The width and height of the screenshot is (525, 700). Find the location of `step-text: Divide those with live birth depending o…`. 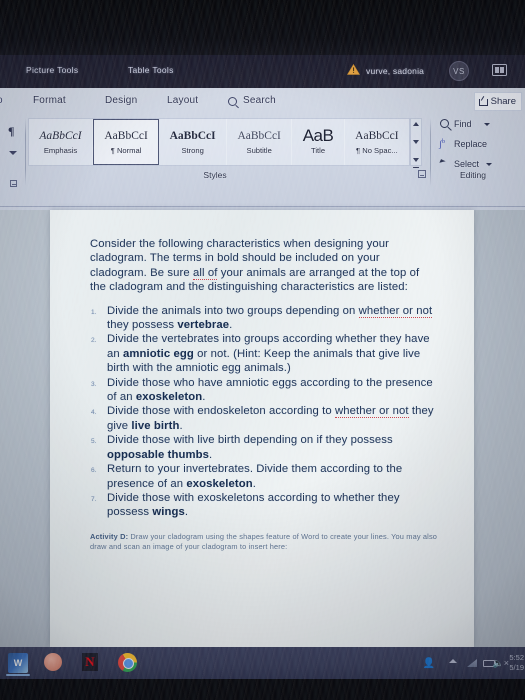

step-text: Divide those with live birth depending o… is located at coordinates (250, 440).